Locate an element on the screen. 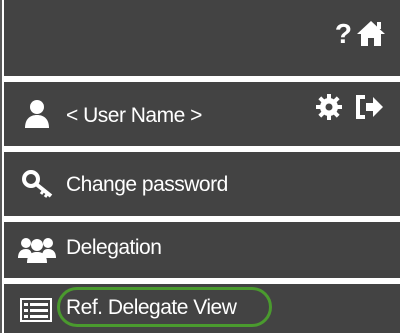 The width and height of the screenshot is (404, 333). change-password-label: Change password is located at coordinates (147, 184).